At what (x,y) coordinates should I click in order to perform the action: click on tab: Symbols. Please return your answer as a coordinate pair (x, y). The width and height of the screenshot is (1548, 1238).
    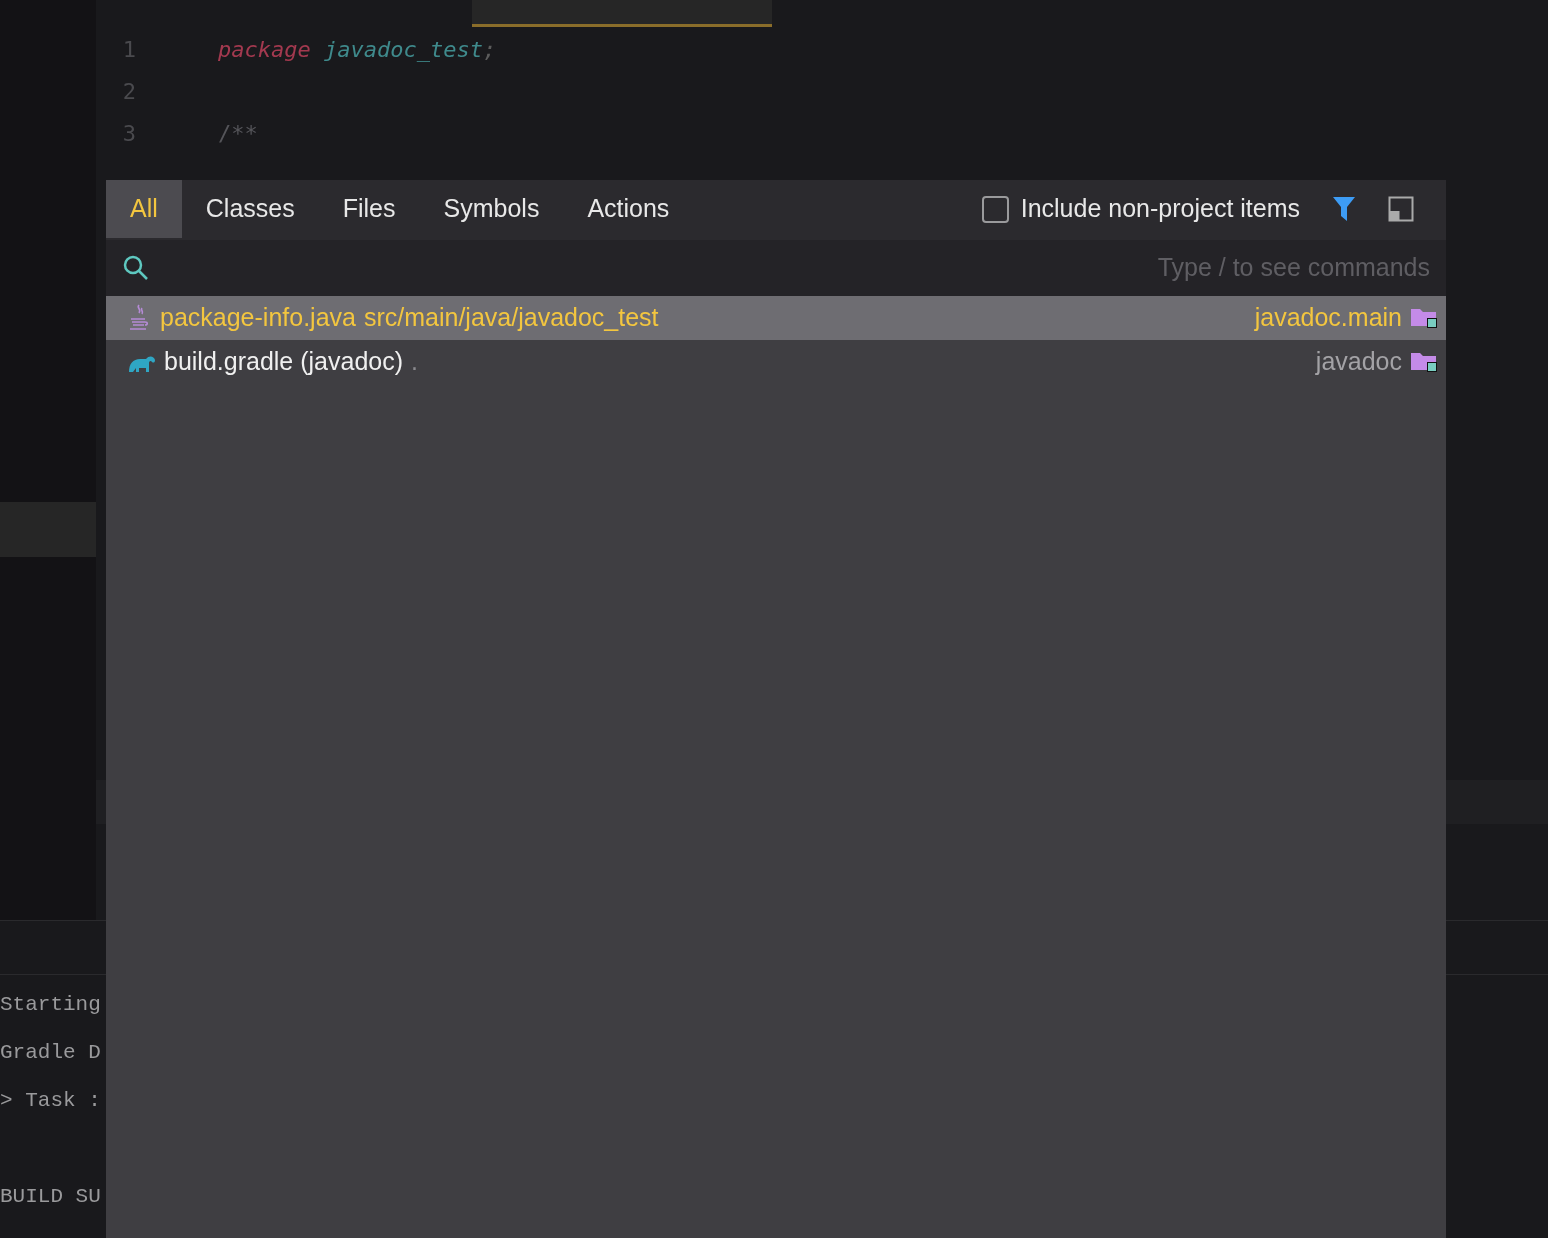
    Looking at the image, I should click on (491, 209).